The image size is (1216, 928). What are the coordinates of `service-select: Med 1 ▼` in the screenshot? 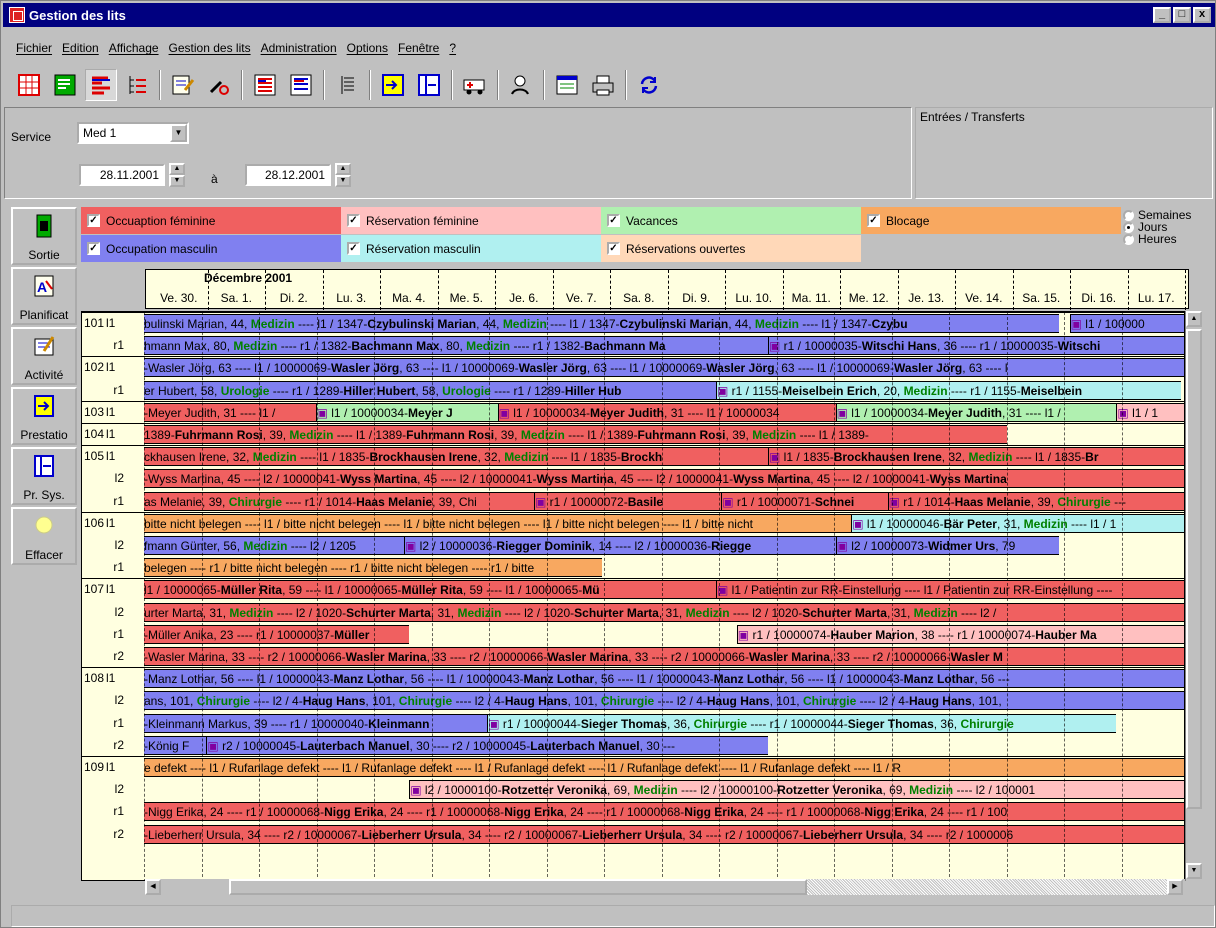 It's located at (133, 133).